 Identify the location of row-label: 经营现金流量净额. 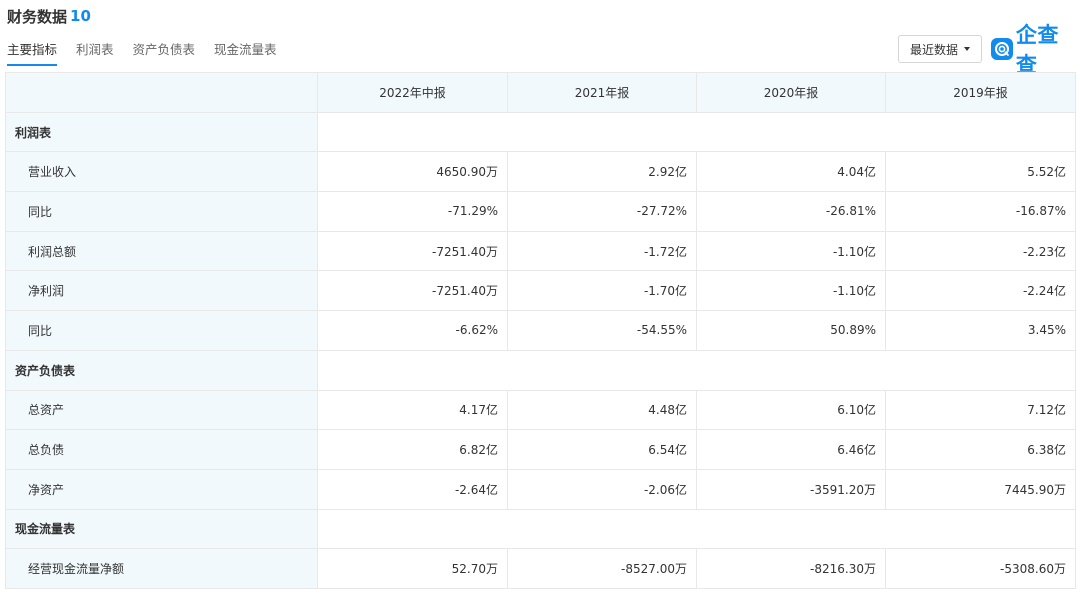
(161, 568).